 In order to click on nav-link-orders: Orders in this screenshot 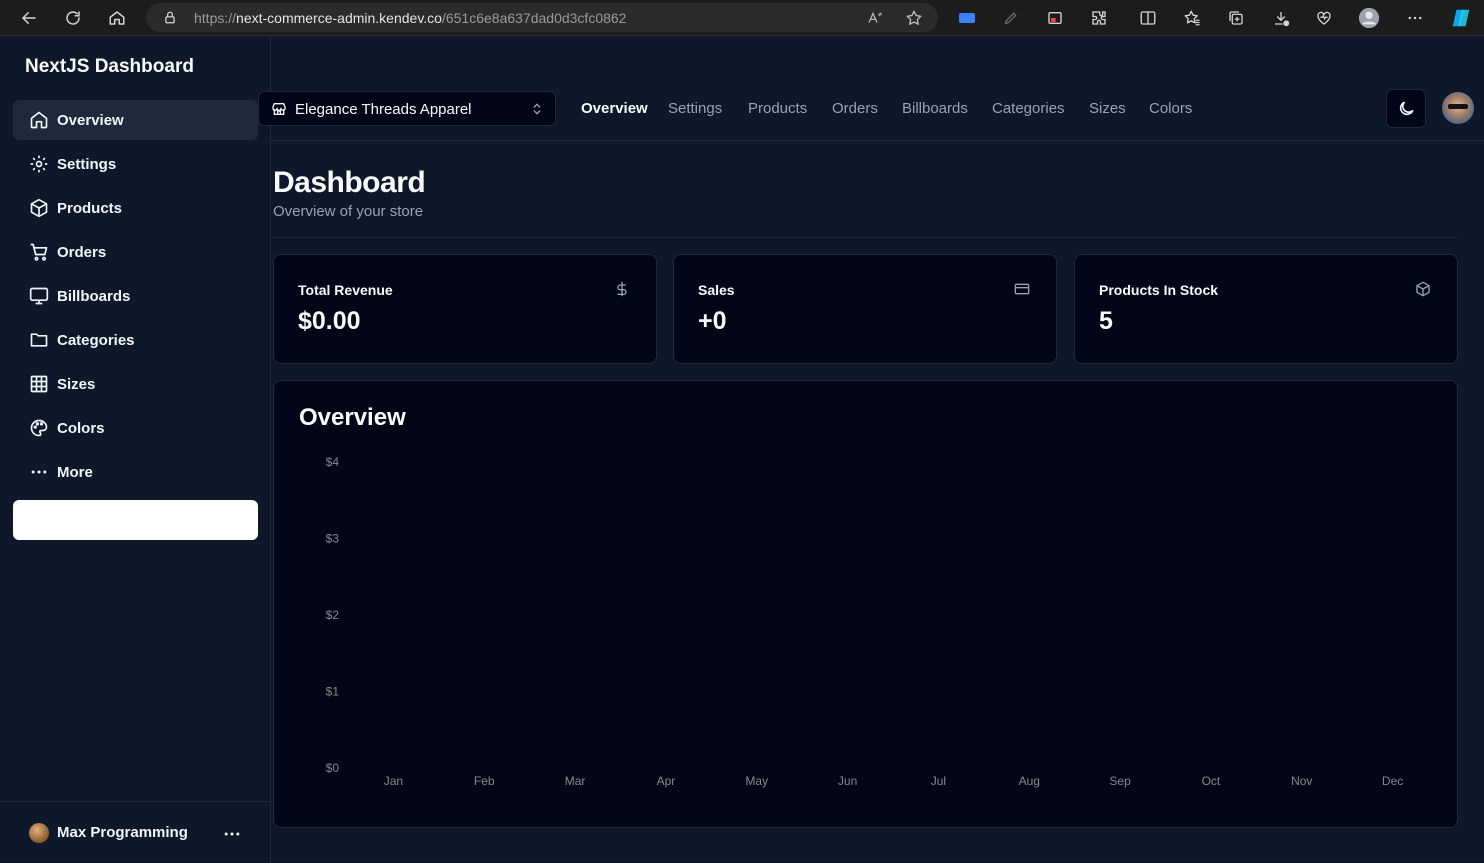, I will do `click(855, 108)`.